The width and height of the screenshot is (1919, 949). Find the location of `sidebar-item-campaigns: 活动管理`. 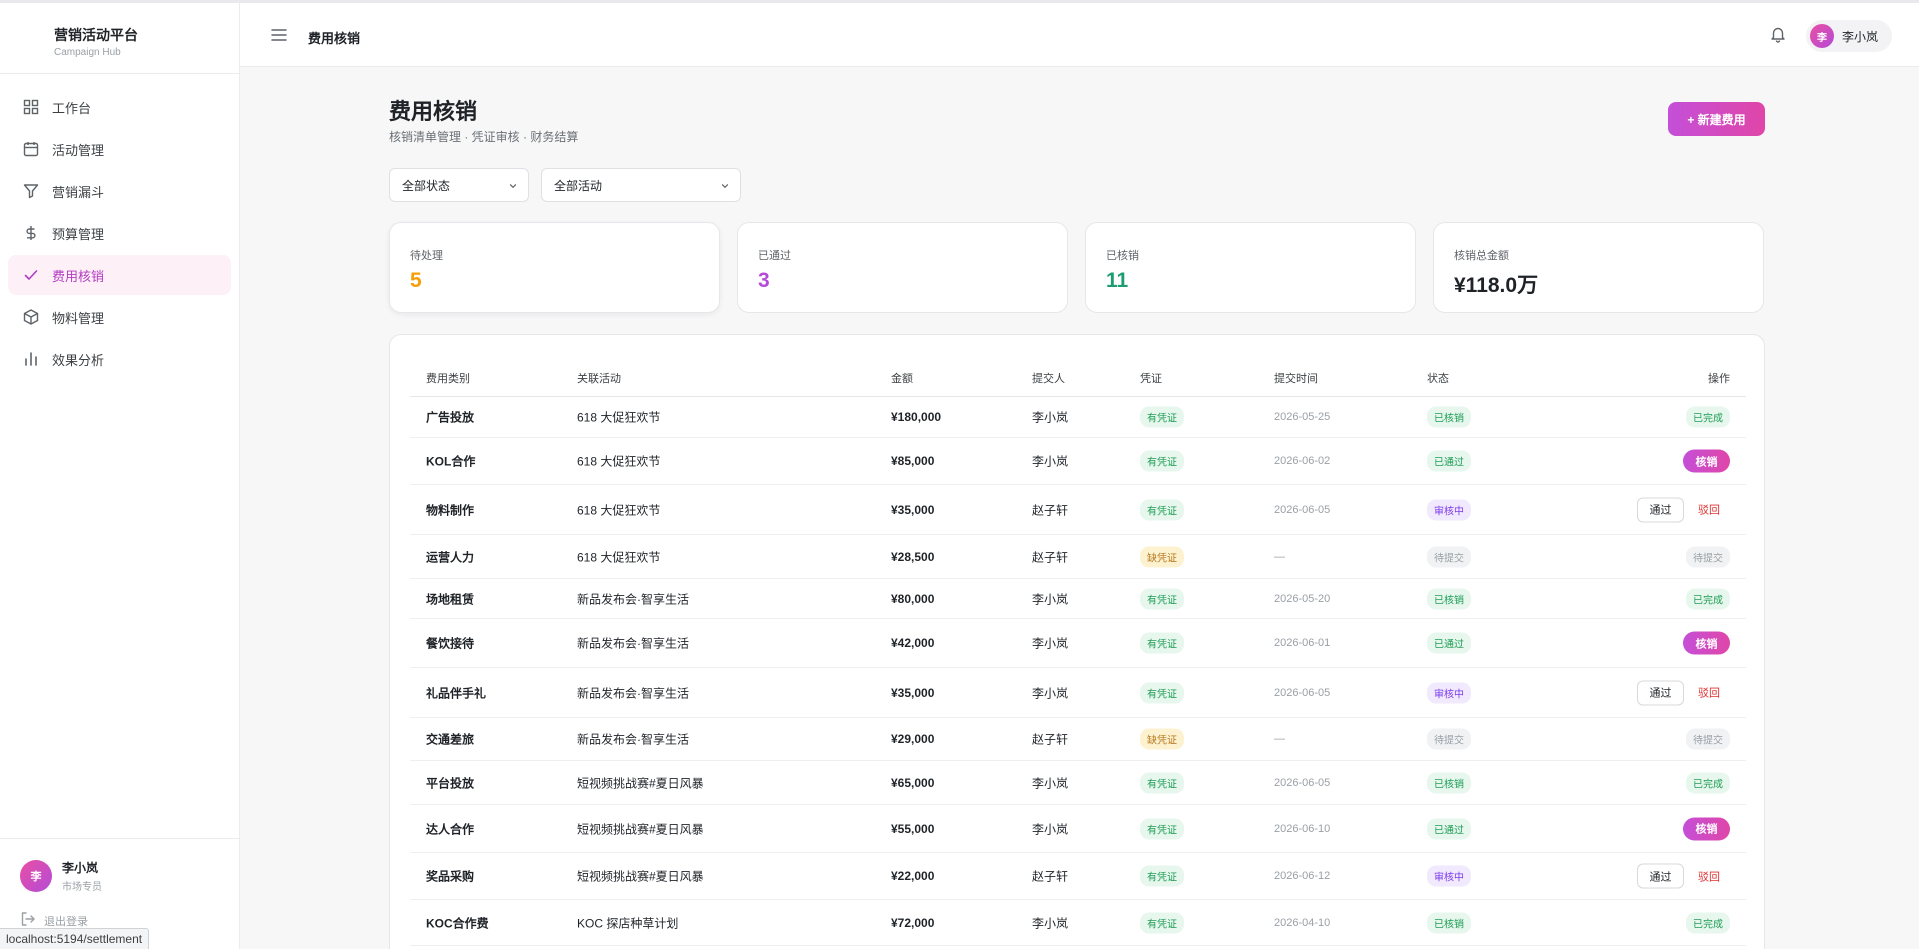

sidebar-item-campaigns: 活动管理 is located at coordinates (119, 149).